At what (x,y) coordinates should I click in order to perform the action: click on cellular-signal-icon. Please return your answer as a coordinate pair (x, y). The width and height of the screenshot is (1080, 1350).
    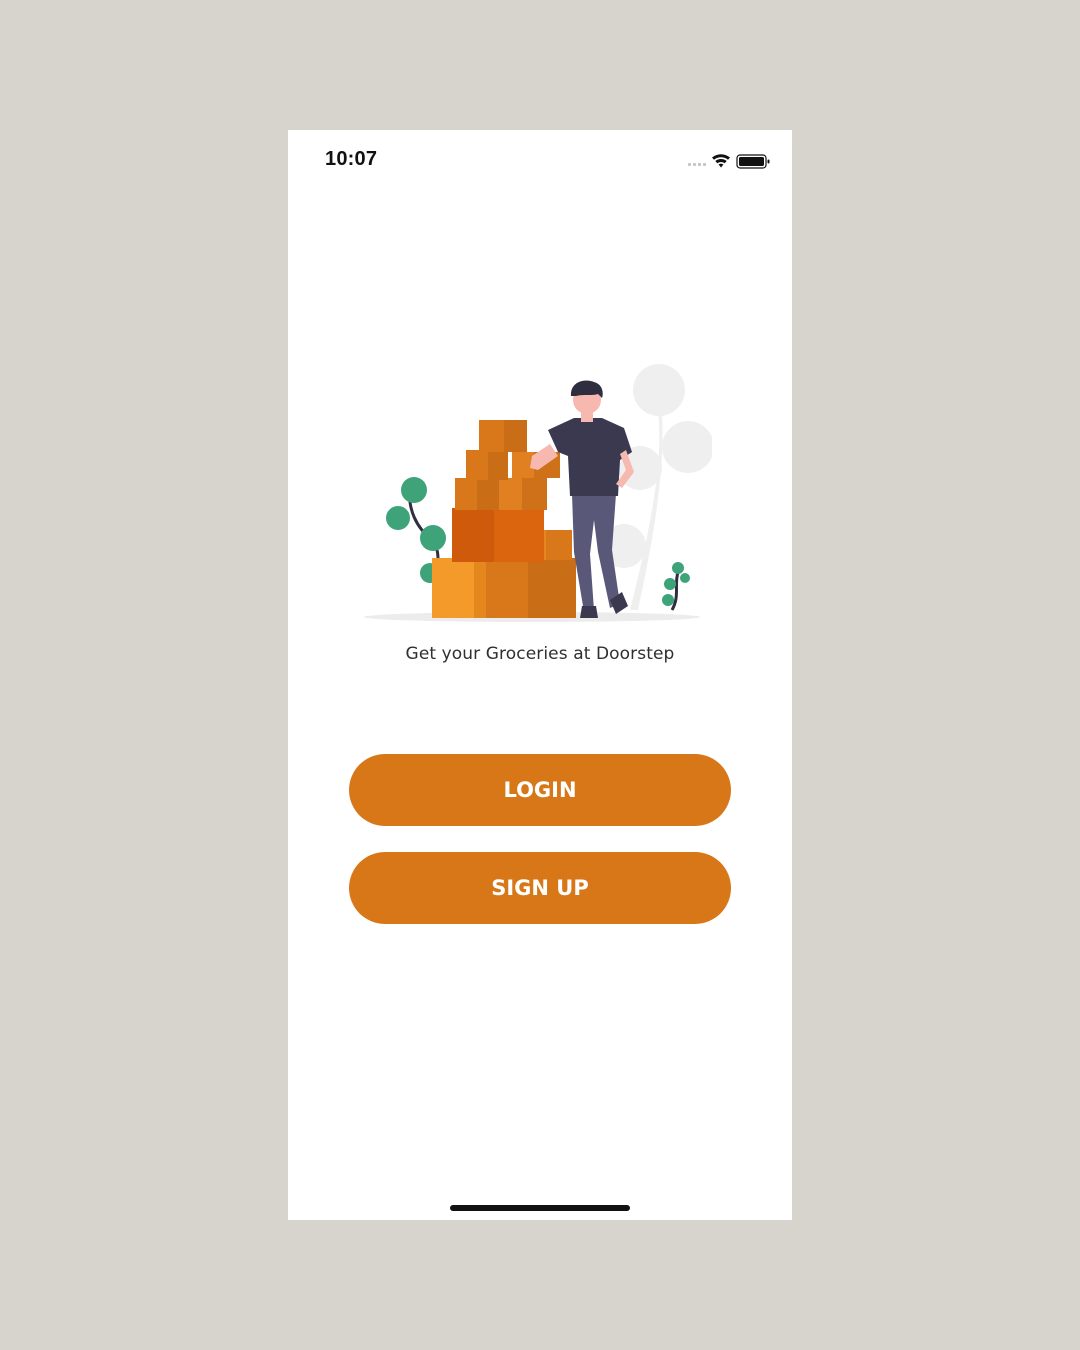
    Looking at the image, I should click on (697, 164).